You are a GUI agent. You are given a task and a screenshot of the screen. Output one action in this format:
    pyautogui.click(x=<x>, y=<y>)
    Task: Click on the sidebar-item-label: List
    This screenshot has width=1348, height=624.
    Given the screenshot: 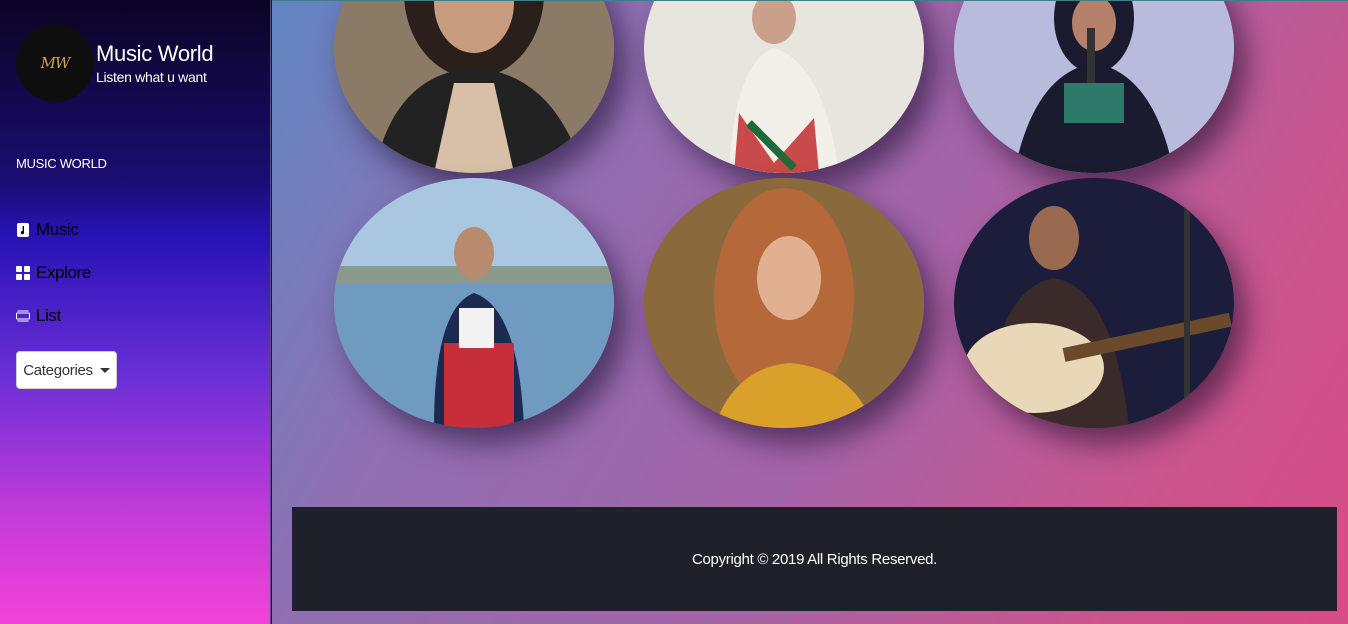 What is the action you would take?
    pyautogui.click(x=48, y=315)
    